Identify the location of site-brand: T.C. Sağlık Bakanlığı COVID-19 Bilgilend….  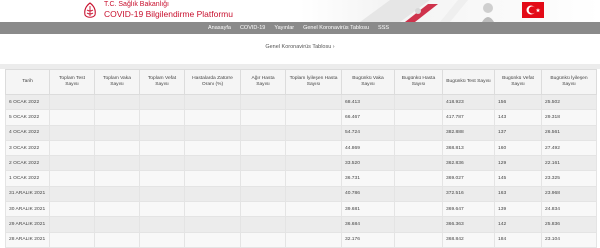
(168, 10).